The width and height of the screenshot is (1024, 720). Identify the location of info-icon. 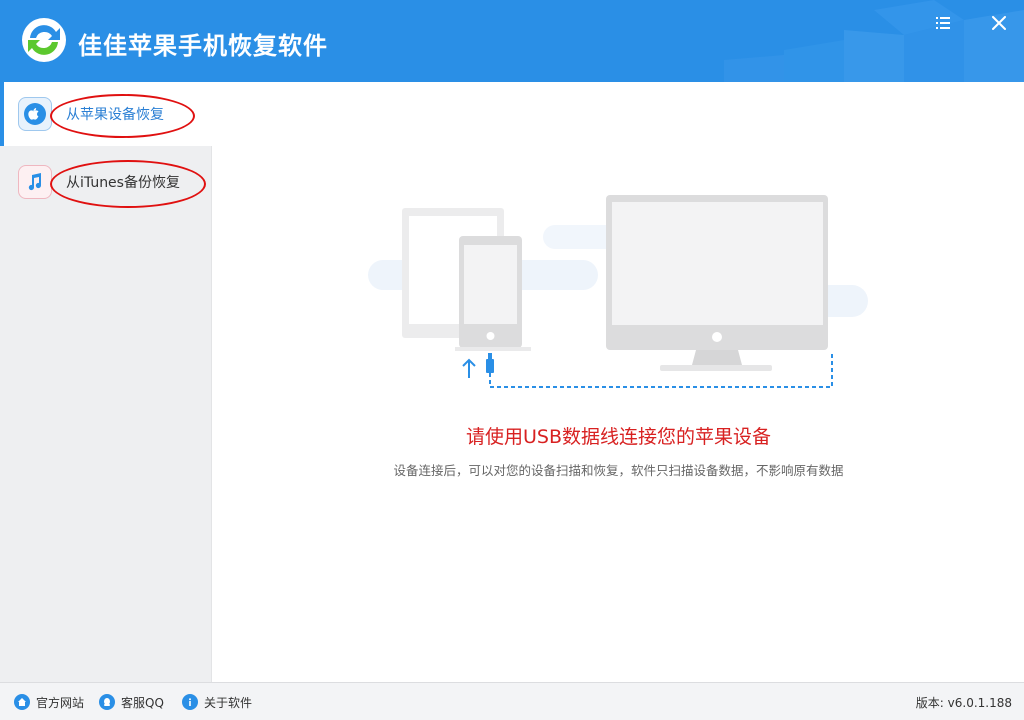
(190, 702).